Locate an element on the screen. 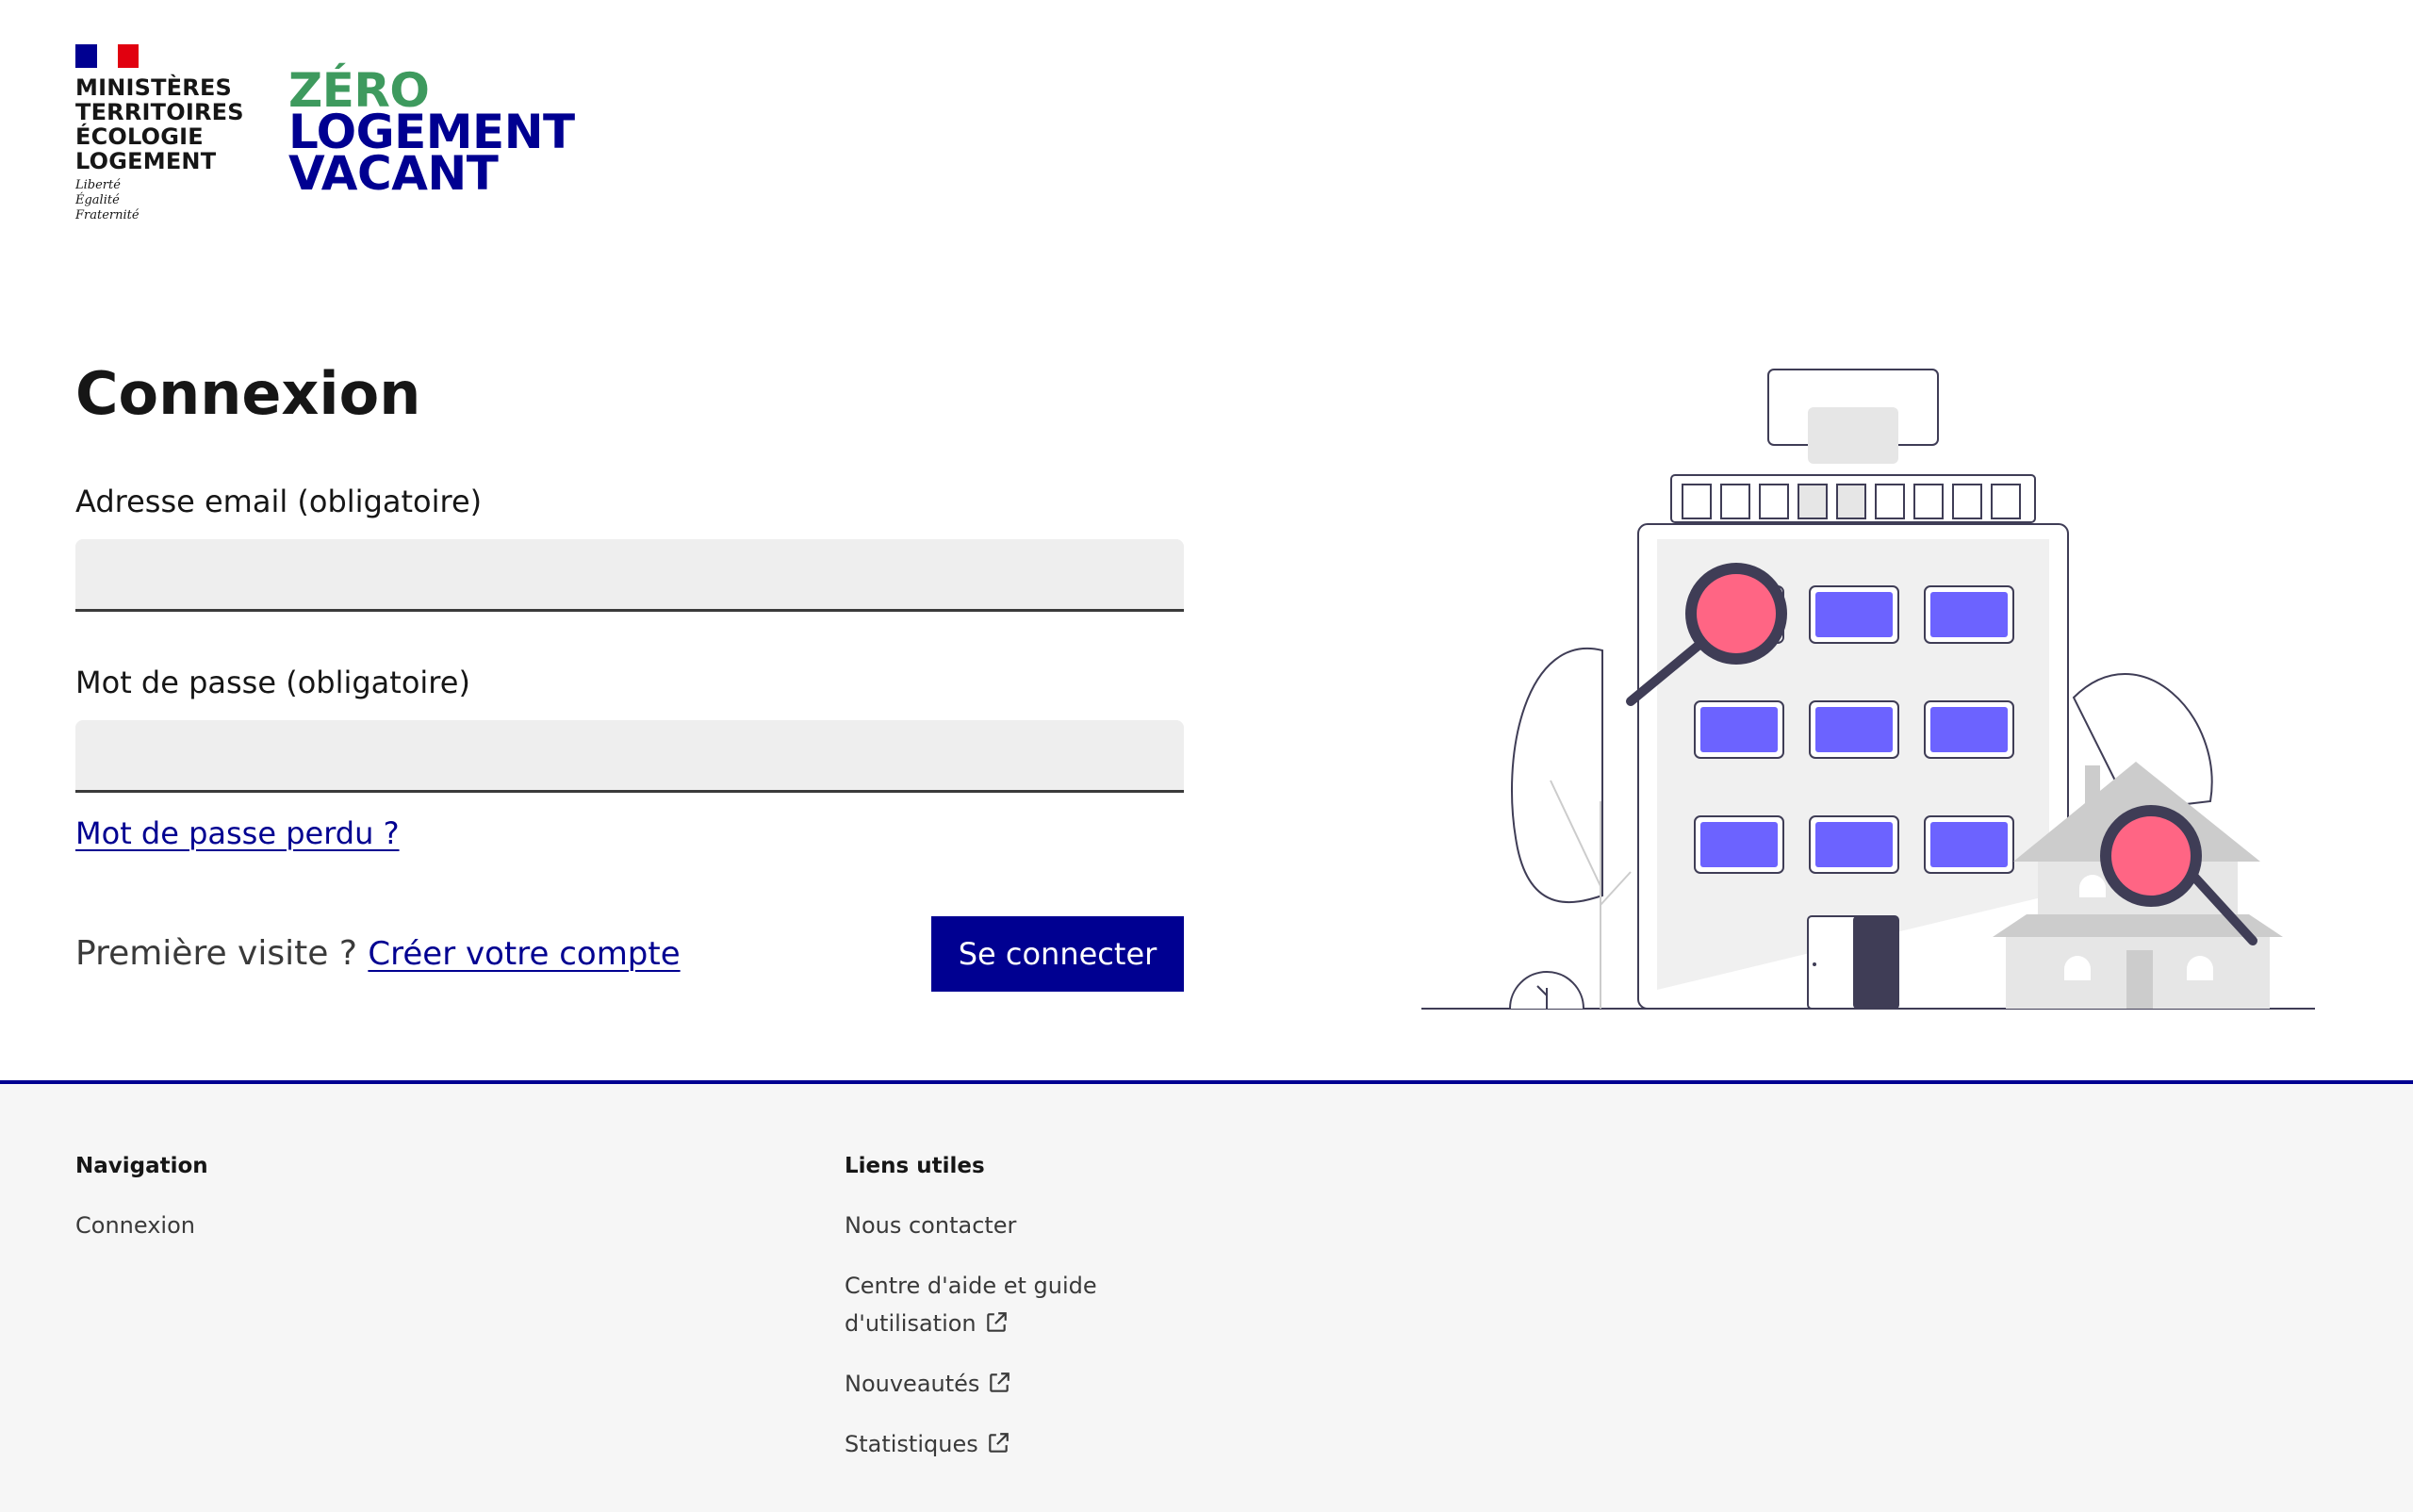  forgot-password-link: Mot de passe perdu ? is located at coordinates (238, 833).